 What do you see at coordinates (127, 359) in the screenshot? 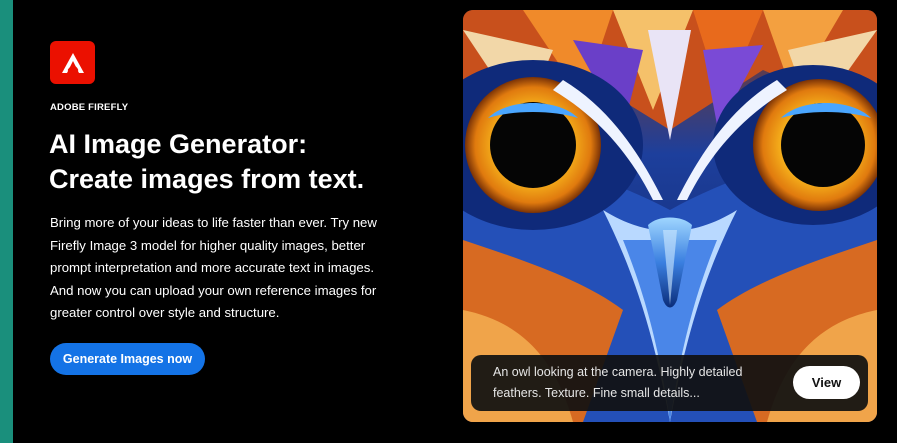
I see `generate-images-button: Generate Images now` at bounding box center [127, 359].